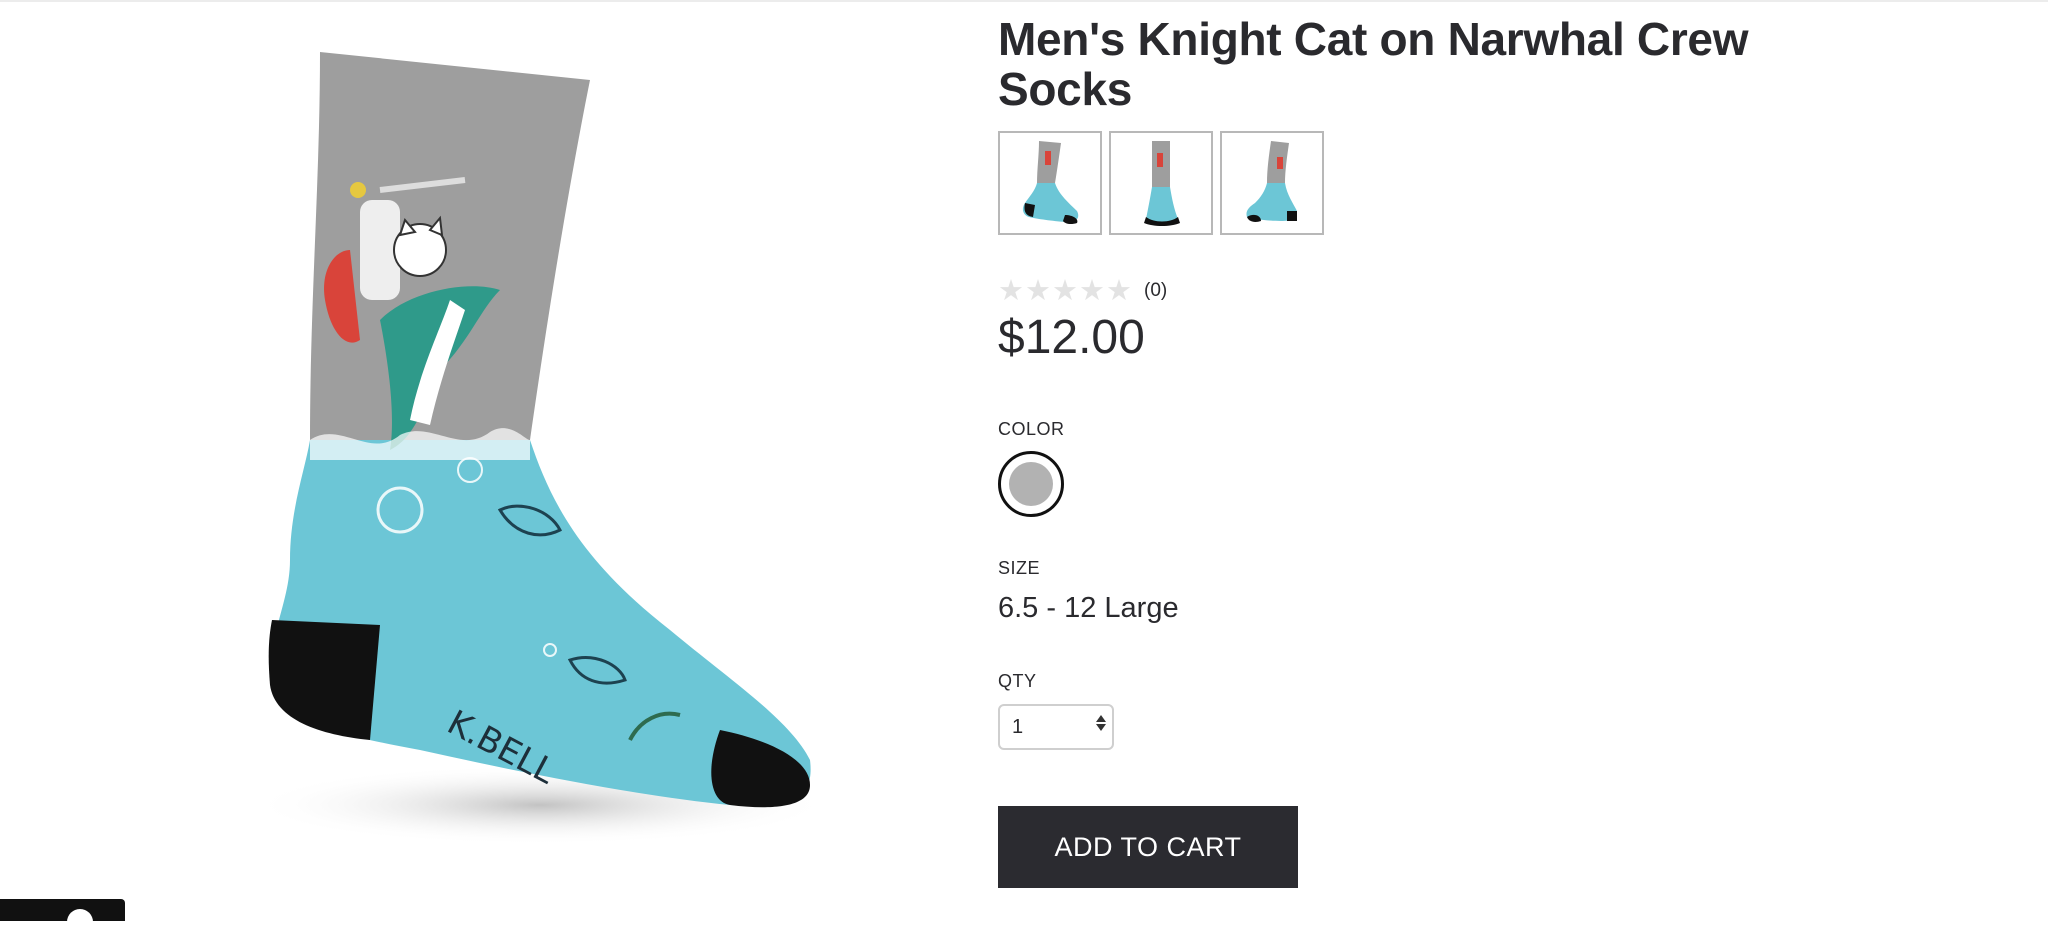 This screenshot has height=935, width=2048. I want to click on color-label: COLOR, so click(1031, 429).